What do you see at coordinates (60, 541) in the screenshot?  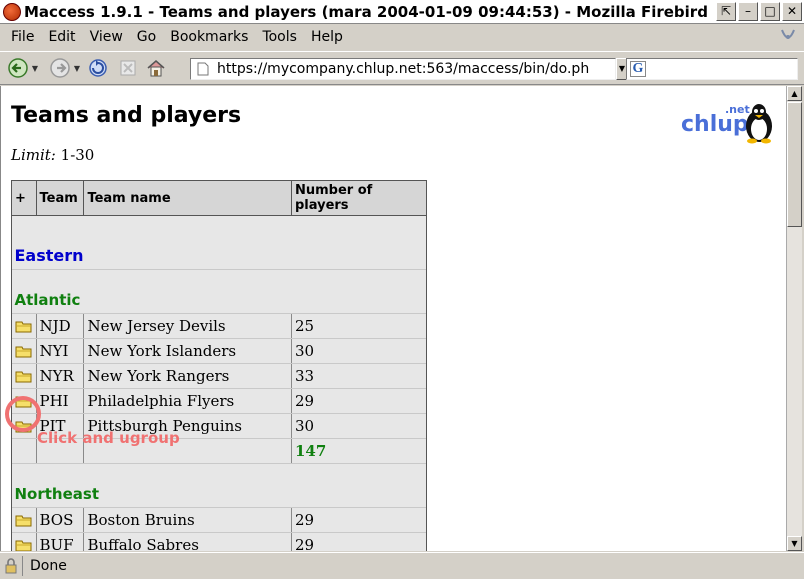 I see `team-code-cell: BUF` at bounding box center [60, 541].